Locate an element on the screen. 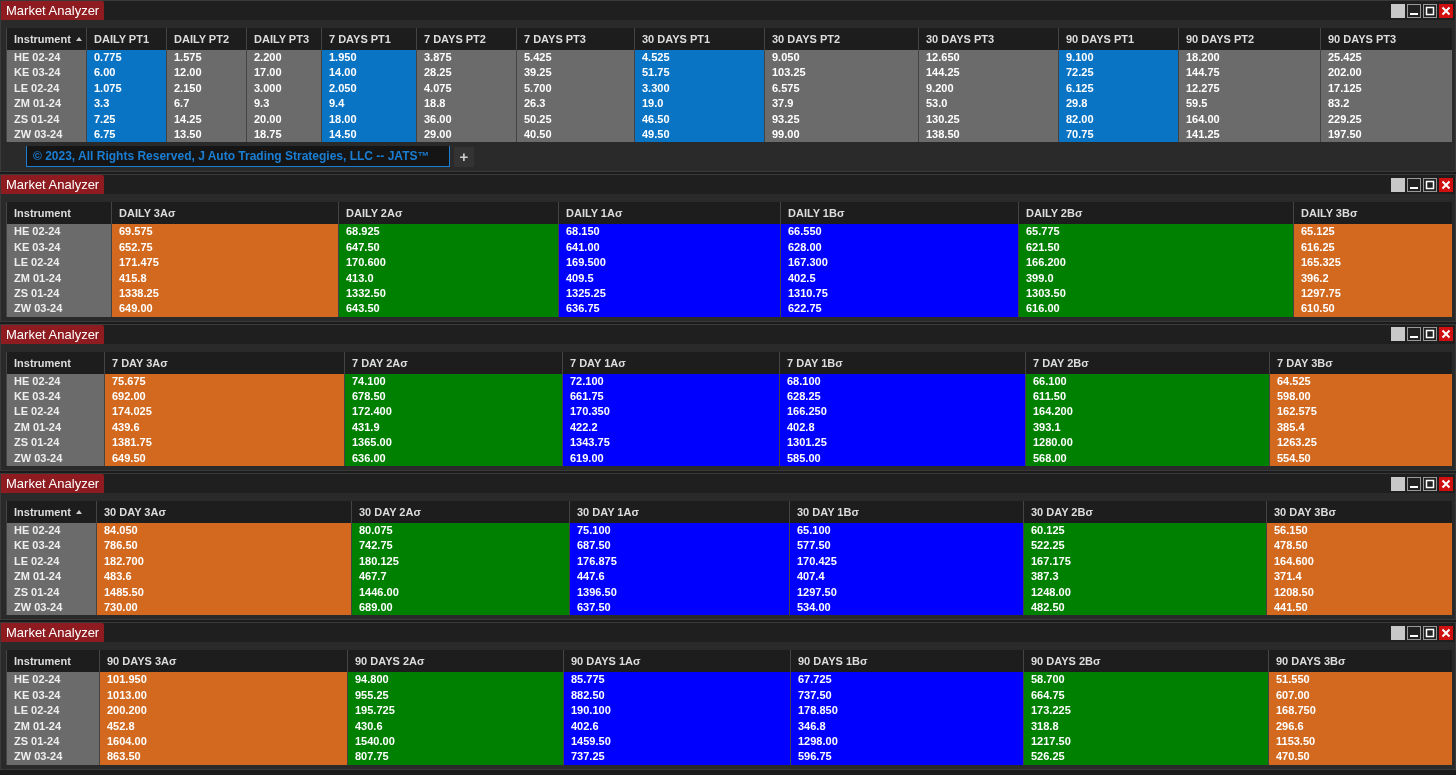 Image resolution: width=1456 pixels, height=775 pixels. table-cell: 28.25 is located at coordinates (466, 73).